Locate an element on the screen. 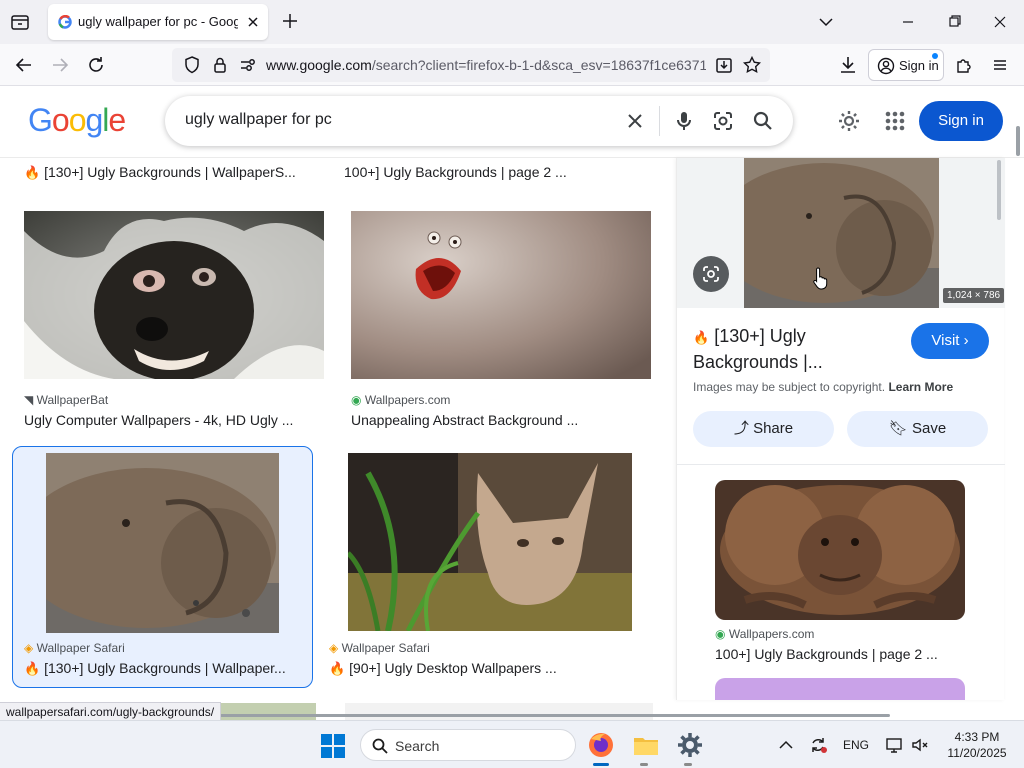  voice-search-mic-icon is located at coordinates (684, 121).